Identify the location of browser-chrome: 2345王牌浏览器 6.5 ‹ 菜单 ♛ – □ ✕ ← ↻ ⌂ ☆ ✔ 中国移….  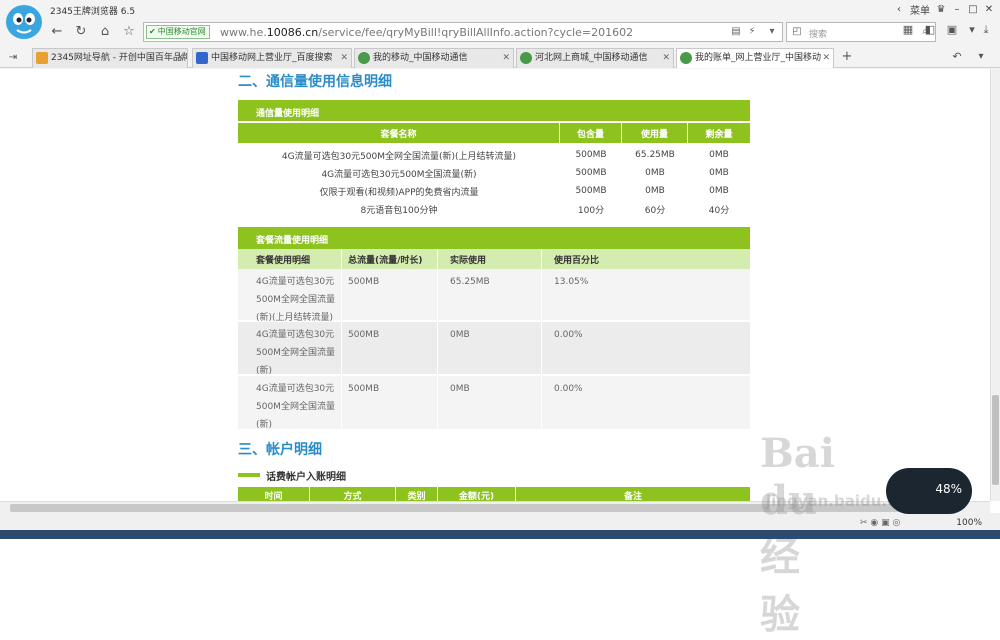
(500, 35).